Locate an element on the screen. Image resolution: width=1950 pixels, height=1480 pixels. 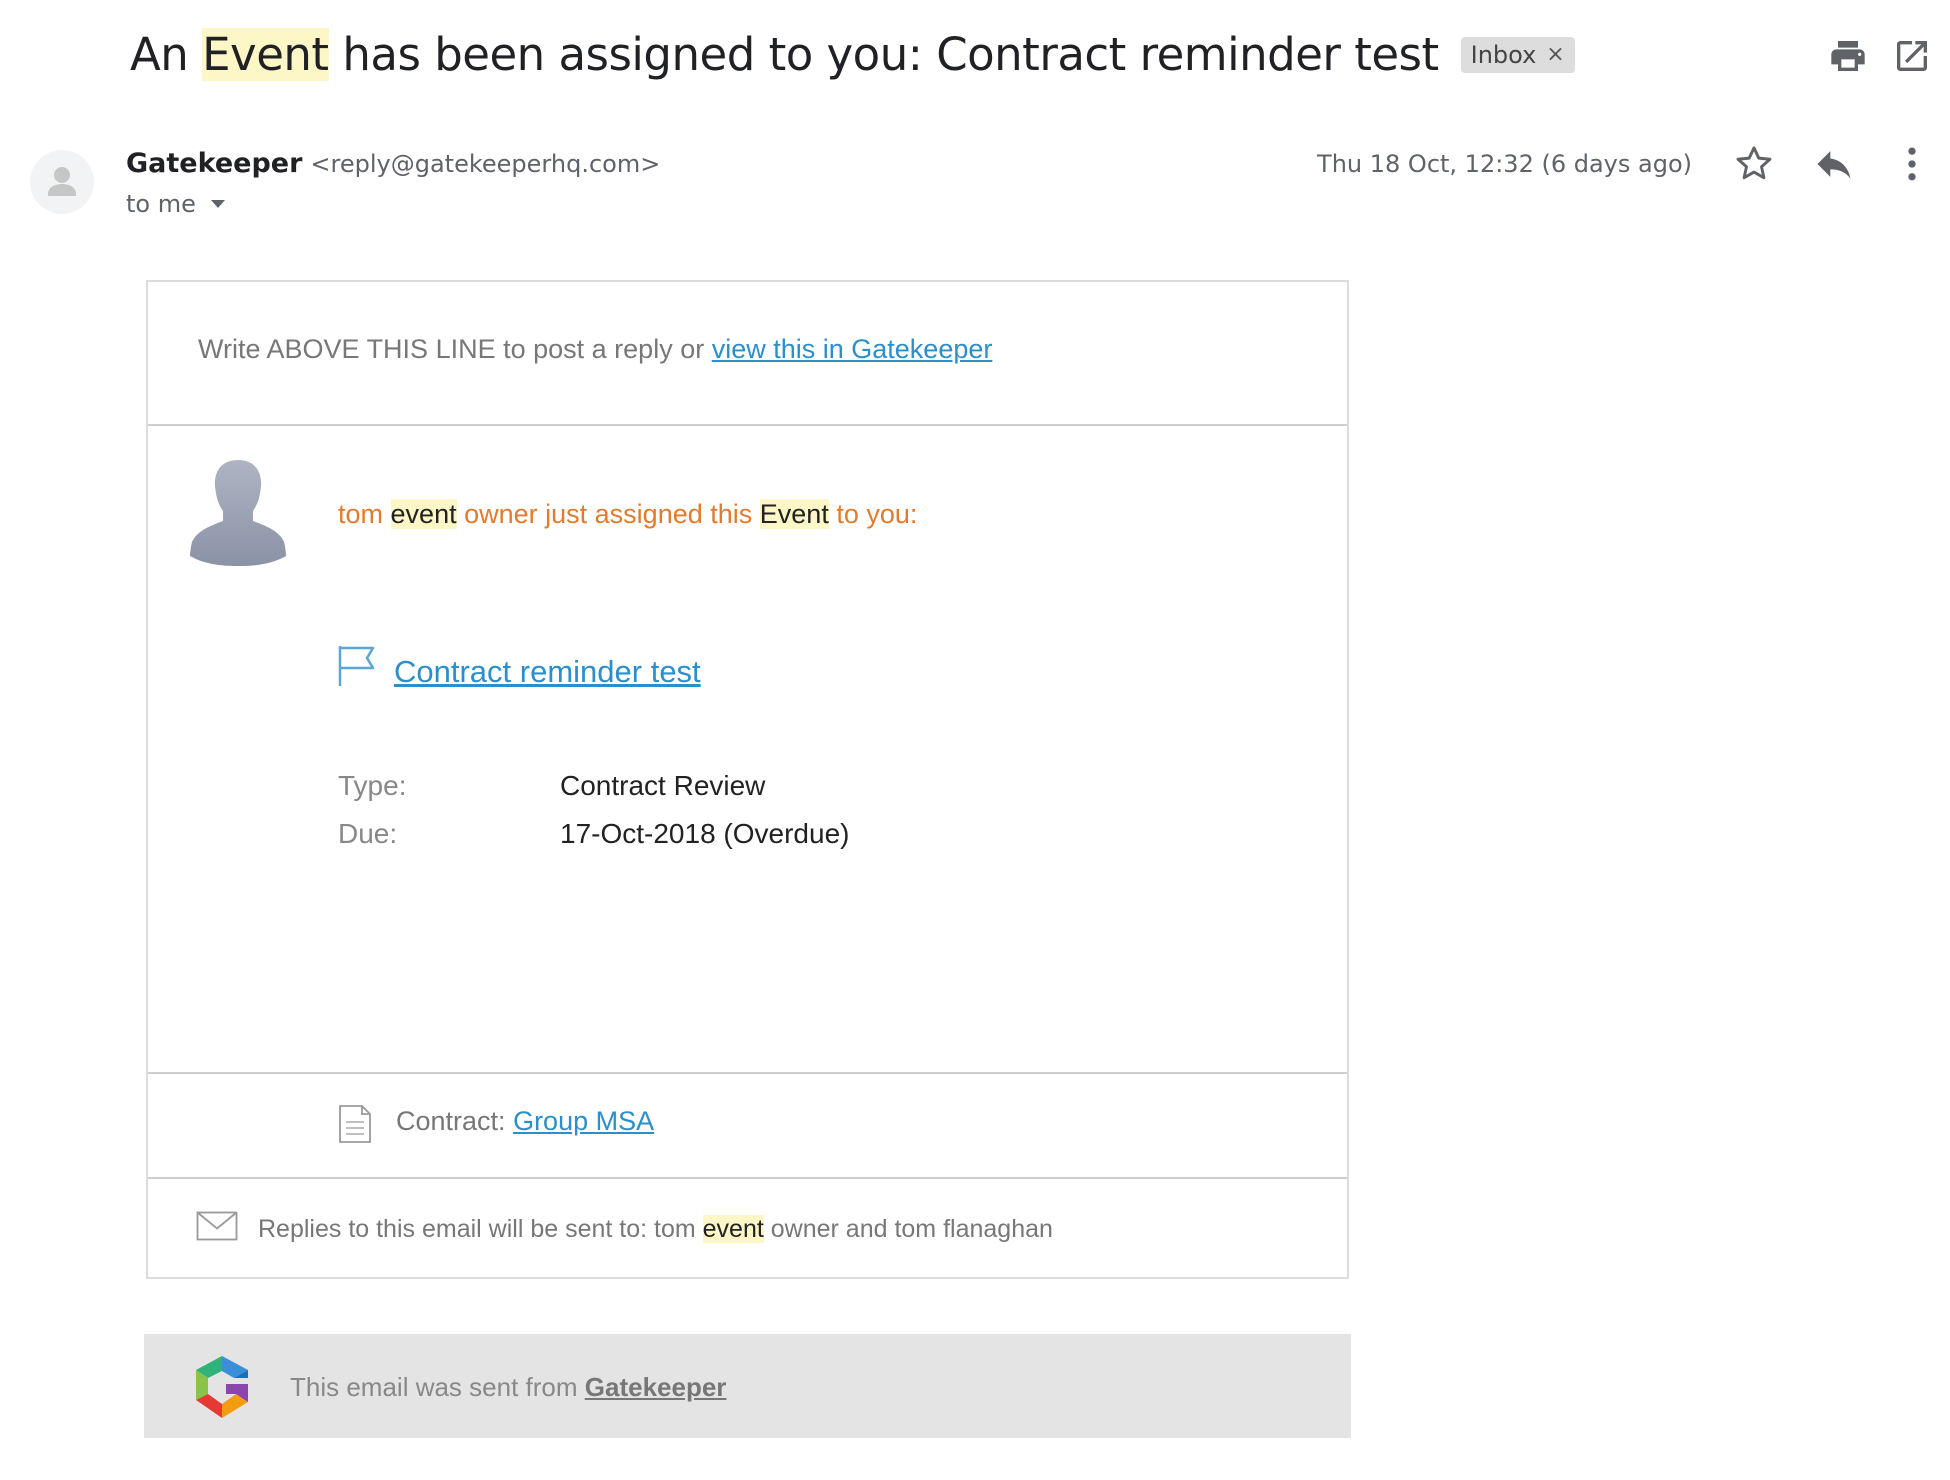
print-icon is located at coordinates (1848, 56).